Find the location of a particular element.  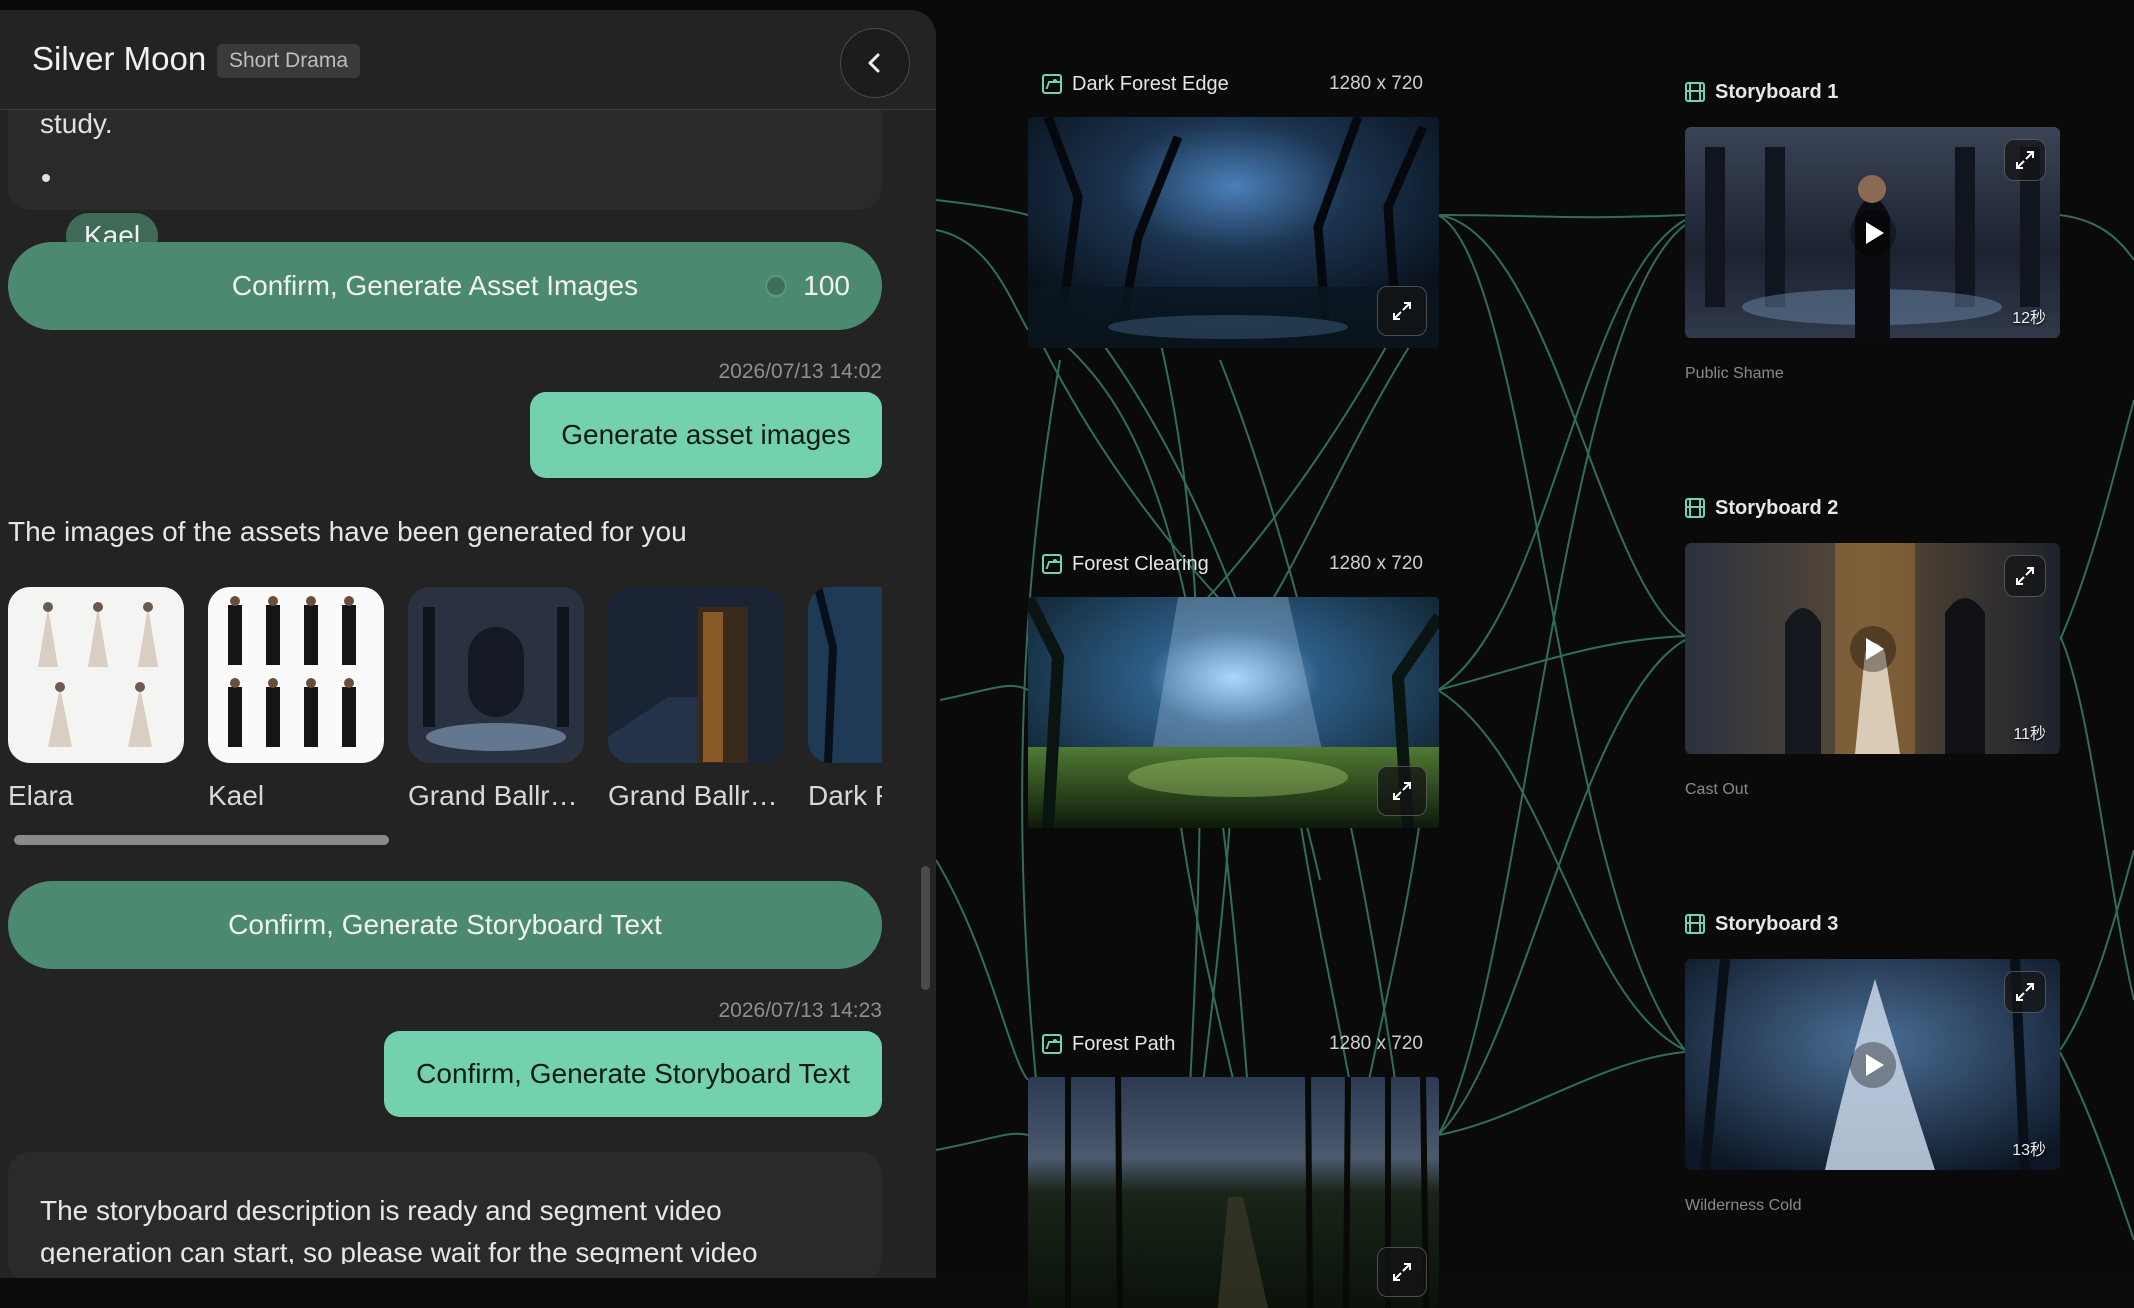

asset-card-grand-ballroom: Grand Ballroom is located at coordinates (496, 699).